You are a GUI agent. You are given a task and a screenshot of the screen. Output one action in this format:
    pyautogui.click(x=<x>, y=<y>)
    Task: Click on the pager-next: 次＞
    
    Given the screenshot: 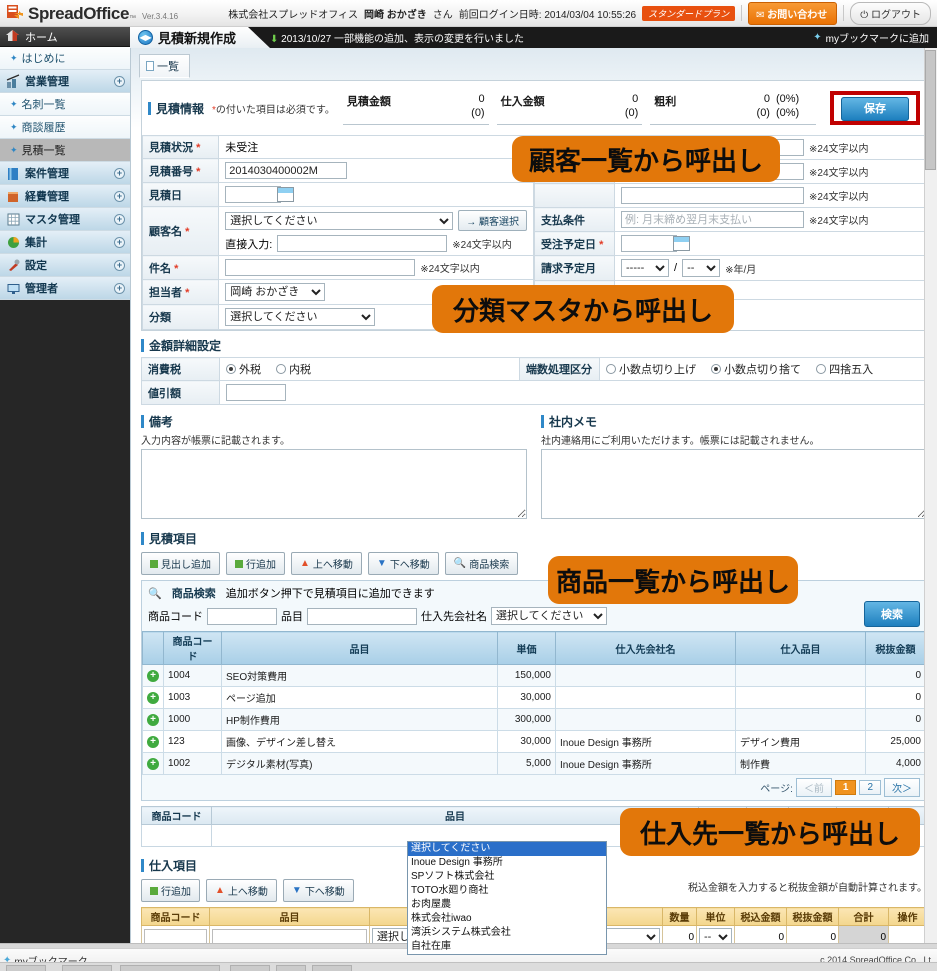 What is the action you would take?
    pyautogui.click(x=902, y=787)
    